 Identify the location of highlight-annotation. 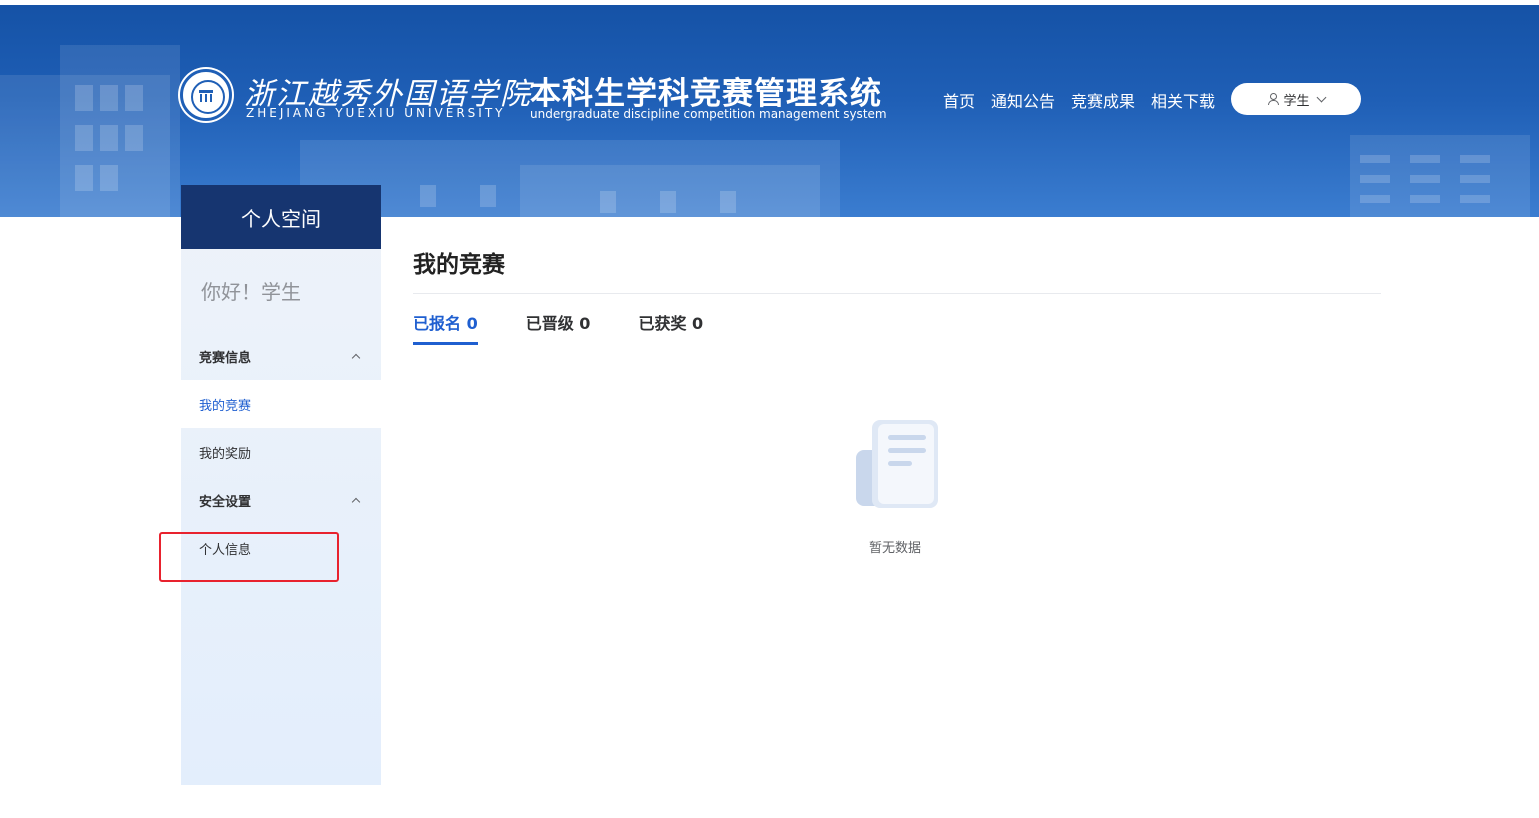
(249, 557).